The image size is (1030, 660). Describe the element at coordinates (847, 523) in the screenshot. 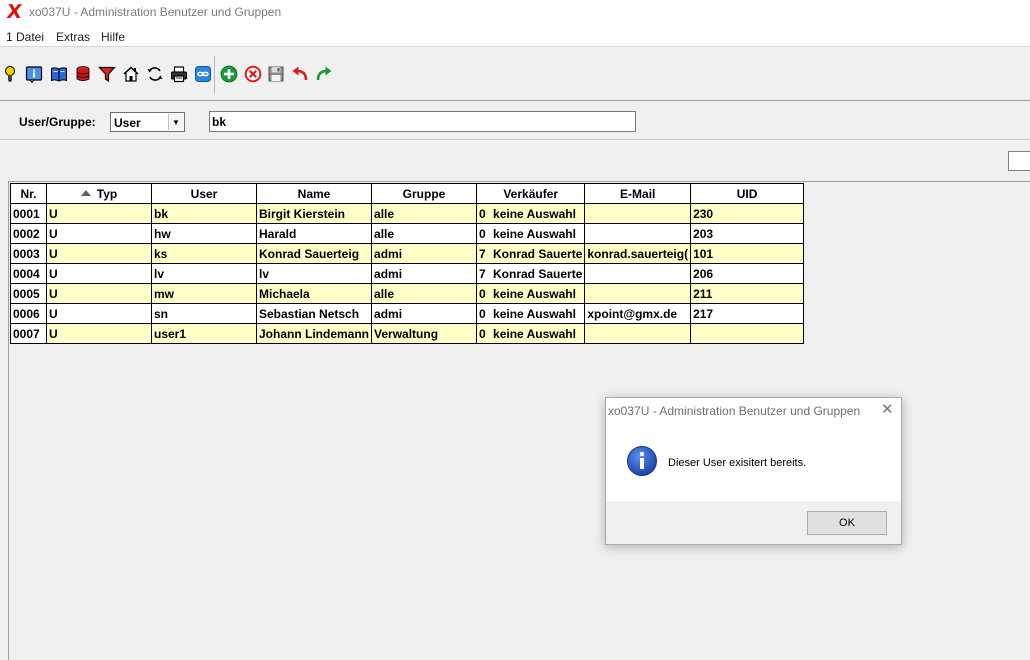

I see `ok-button: OK` at that location.